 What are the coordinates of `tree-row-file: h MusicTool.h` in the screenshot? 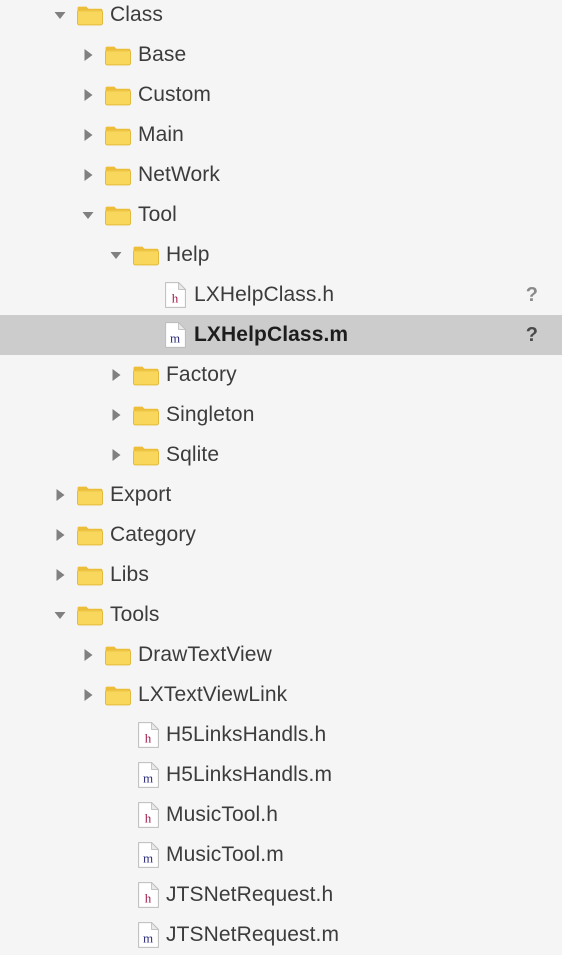 It's located at (281, 815).